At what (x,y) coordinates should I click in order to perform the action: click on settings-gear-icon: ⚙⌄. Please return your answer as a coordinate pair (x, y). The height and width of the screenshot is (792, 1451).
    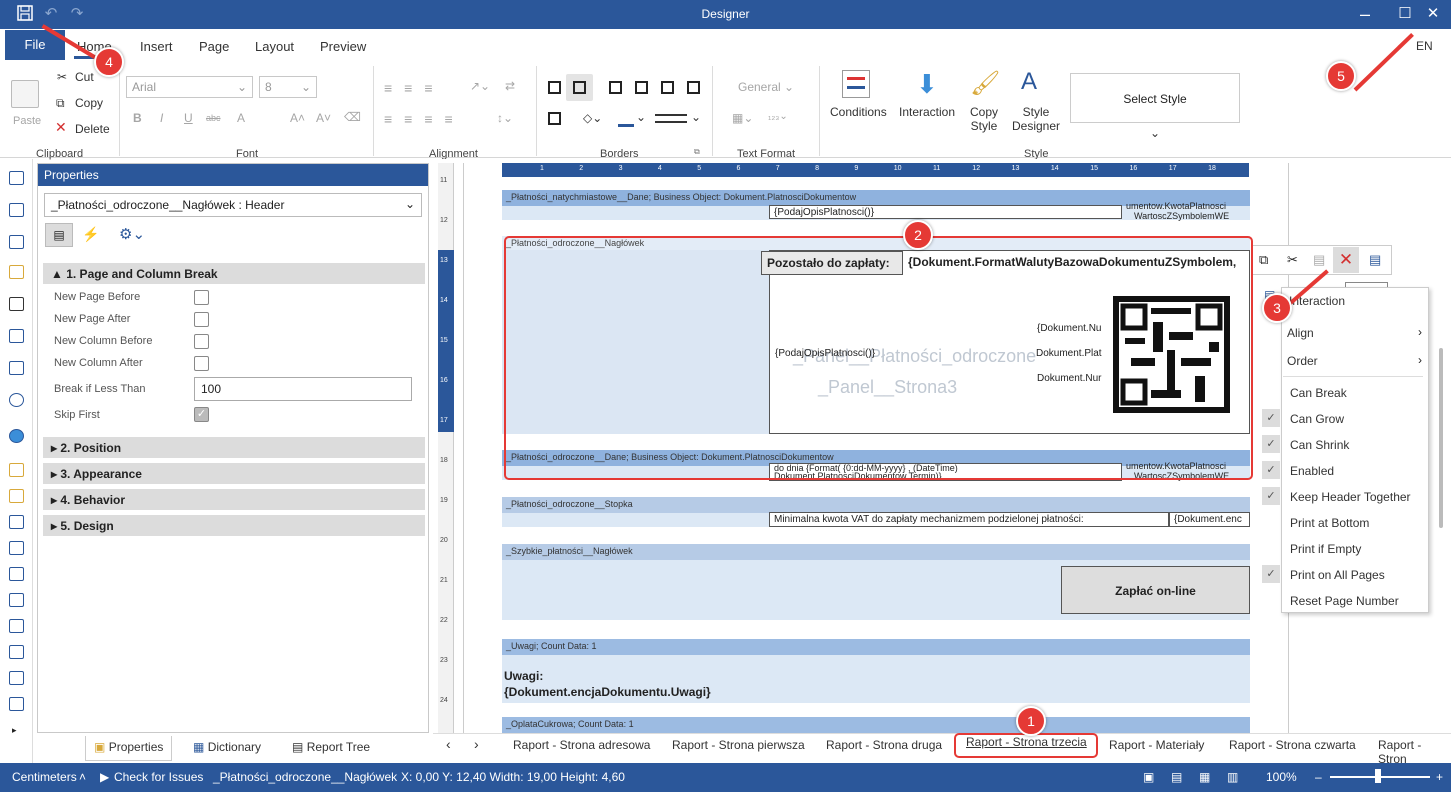
    Looking at the image, I should click on (132, 234).